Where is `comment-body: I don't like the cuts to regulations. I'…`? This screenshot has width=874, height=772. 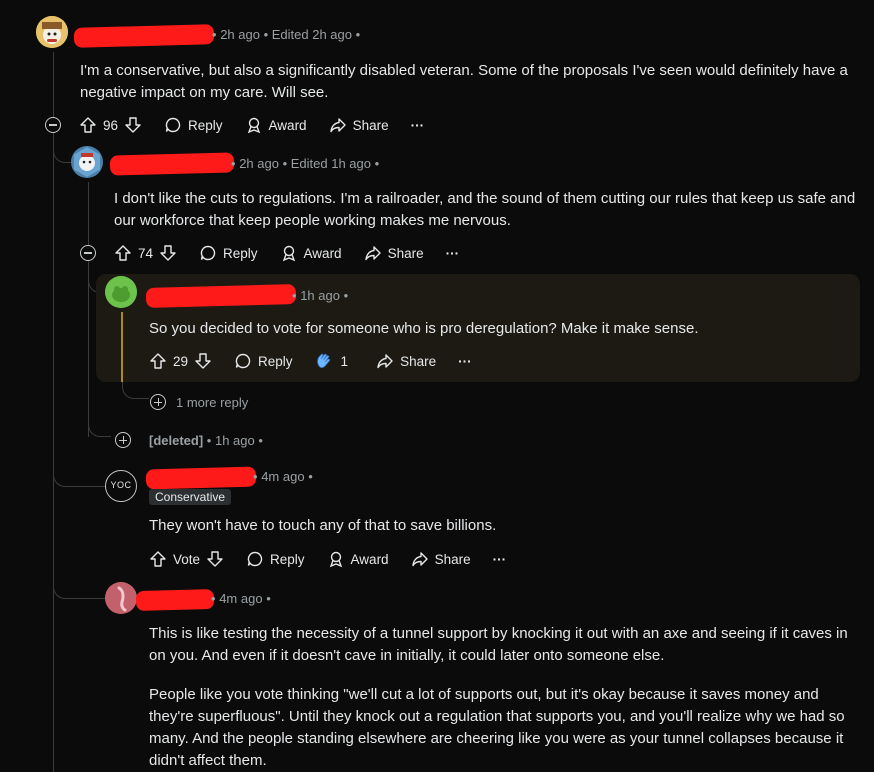 comment-body: I don't like the cuts to regulations. I'… is located at coordinates (485, 209).